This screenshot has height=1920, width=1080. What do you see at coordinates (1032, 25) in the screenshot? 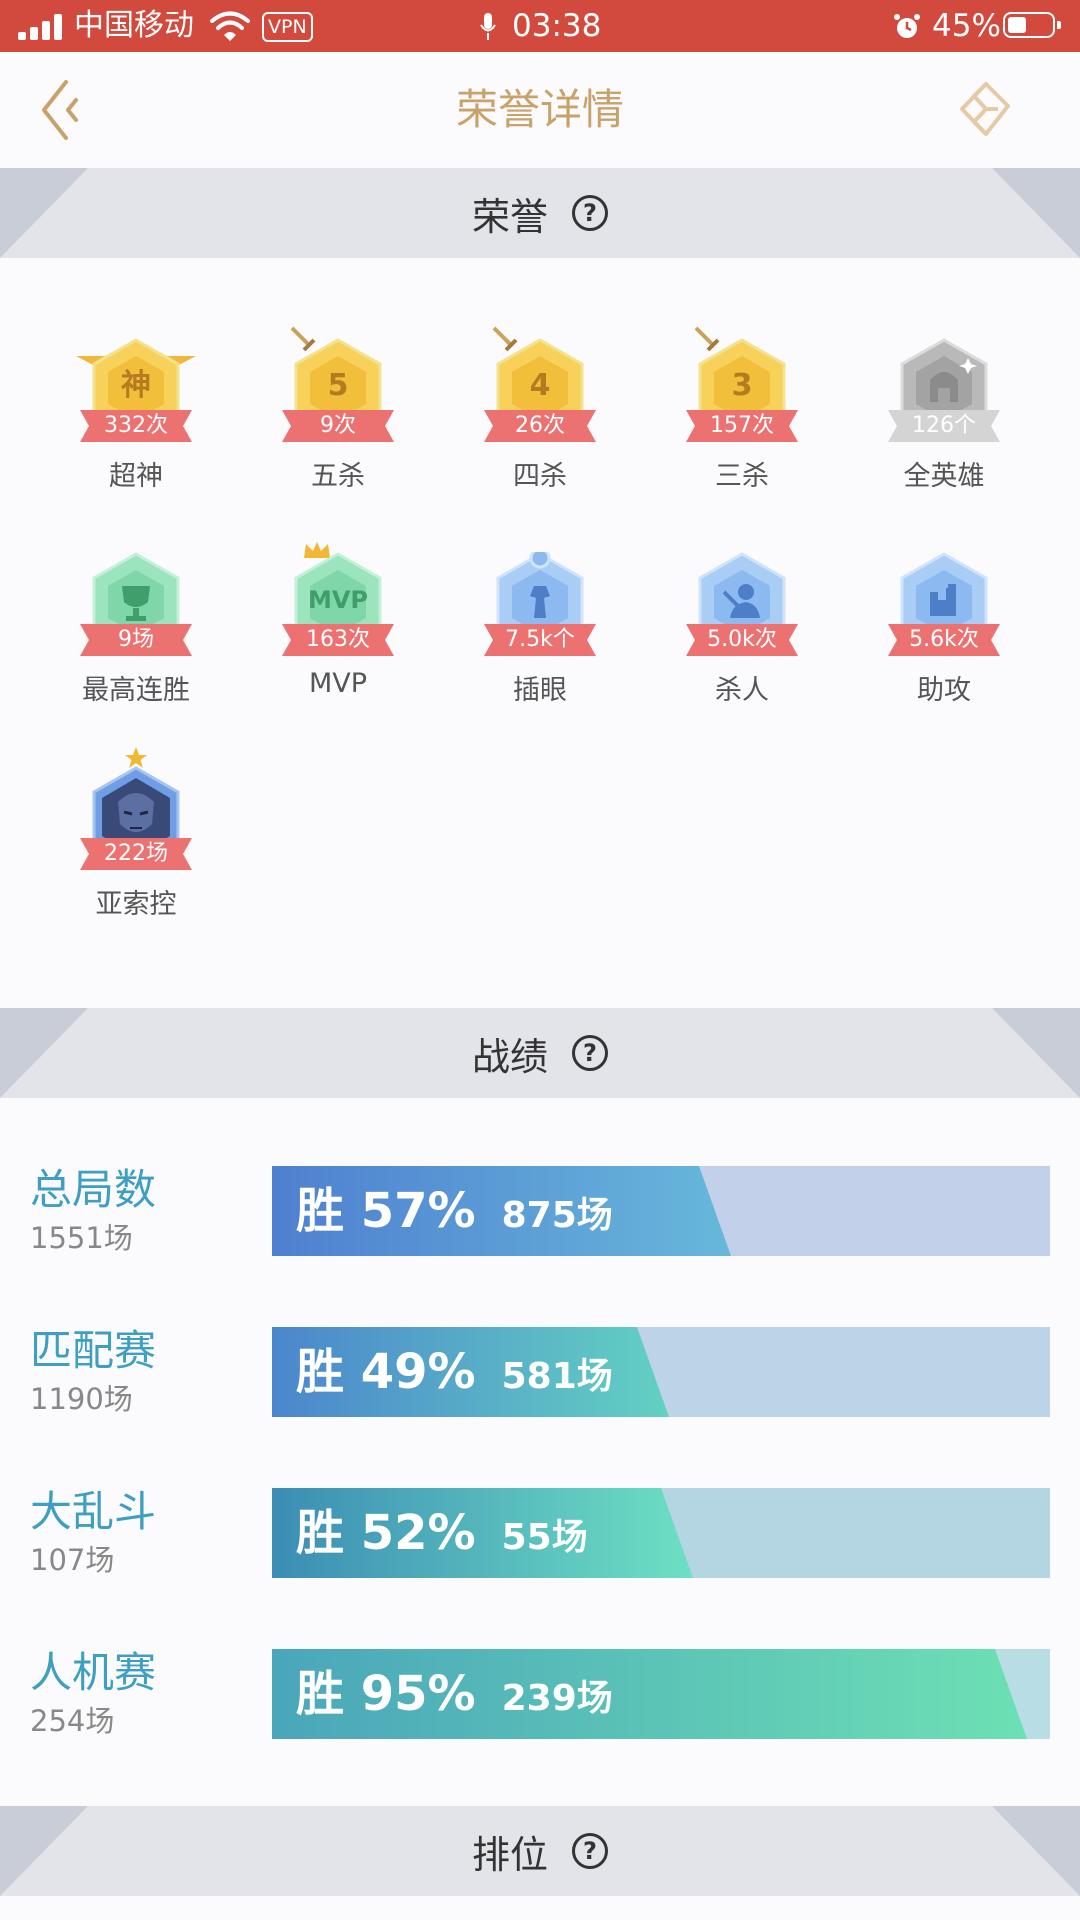
I see `battery-icon` at bounding box center [1032, 25].